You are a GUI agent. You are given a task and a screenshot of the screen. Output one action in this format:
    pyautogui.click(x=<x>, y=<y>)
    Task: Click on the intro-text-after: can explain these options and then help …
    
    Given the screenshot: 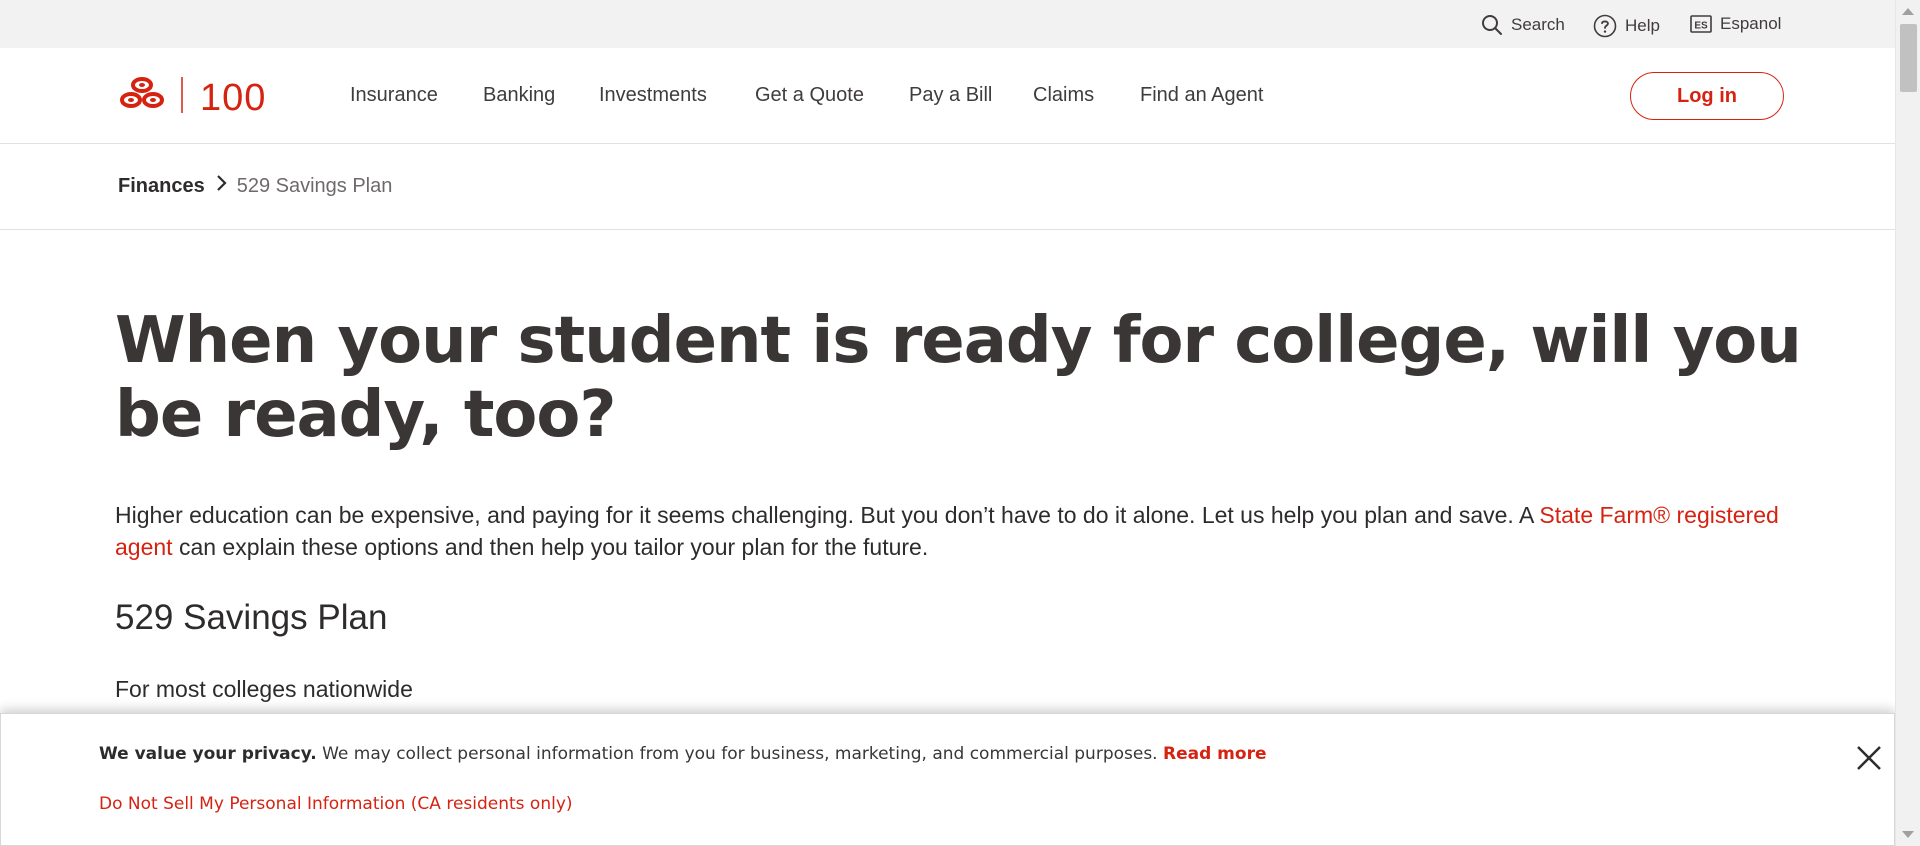 What is the action you would take?
    pyautogui.click(x=550, y=547)
    